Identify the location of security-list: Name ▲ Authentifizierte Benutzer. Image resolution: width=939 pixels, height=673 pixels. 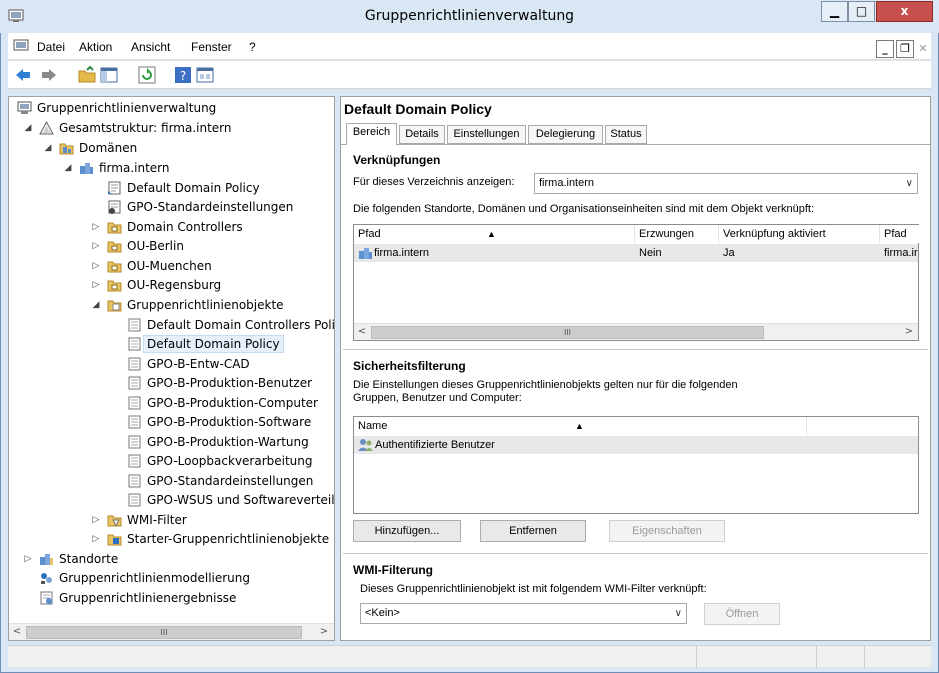
(636, 465).